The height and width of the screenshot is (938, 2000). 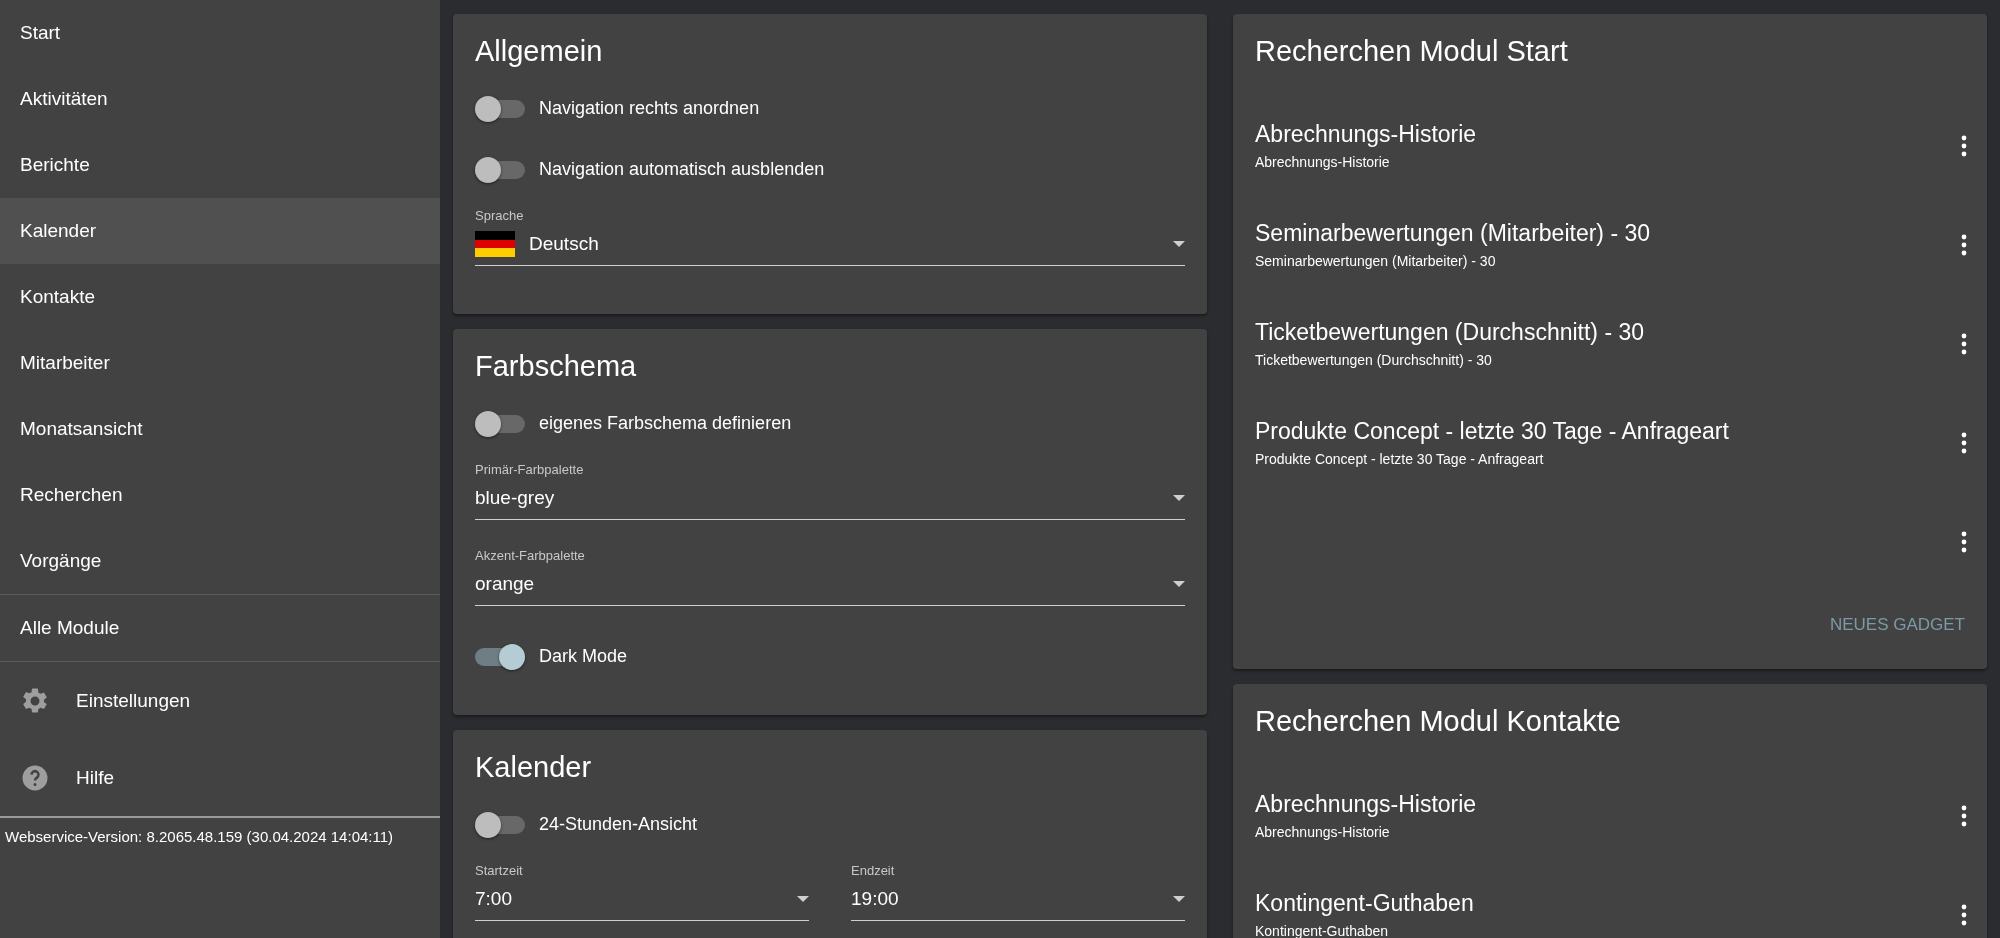 What do you see at coordinates (1450, 332) in the screenshot?
I see `gadget-title: Ticketbewertungen (Durchschnitt) - 30` at bounding box center [1450, 332].